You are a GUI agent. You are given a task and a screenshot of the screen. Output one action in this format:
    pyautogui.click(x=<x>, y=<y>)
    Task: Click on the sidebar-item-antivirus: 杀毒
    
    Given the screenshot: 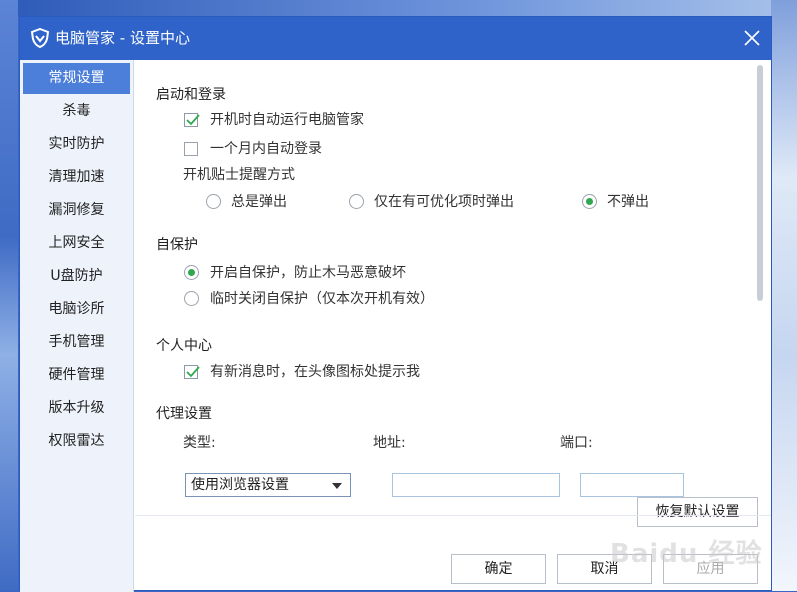 What is the action you would take?
    pyautogui.click(x=76, y=111)
    